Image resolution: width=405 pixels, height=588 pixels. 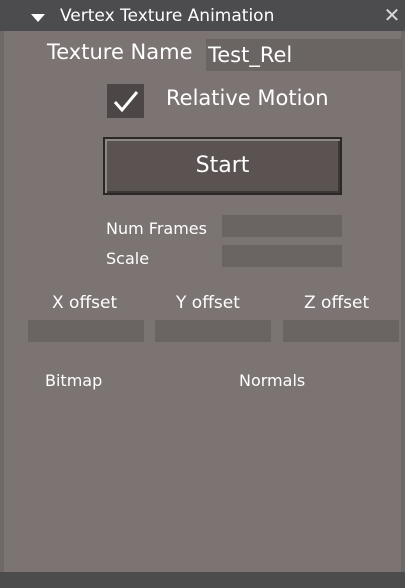 I want to click on texture-name-field: Test_Rel, so click(x=304, y=55).